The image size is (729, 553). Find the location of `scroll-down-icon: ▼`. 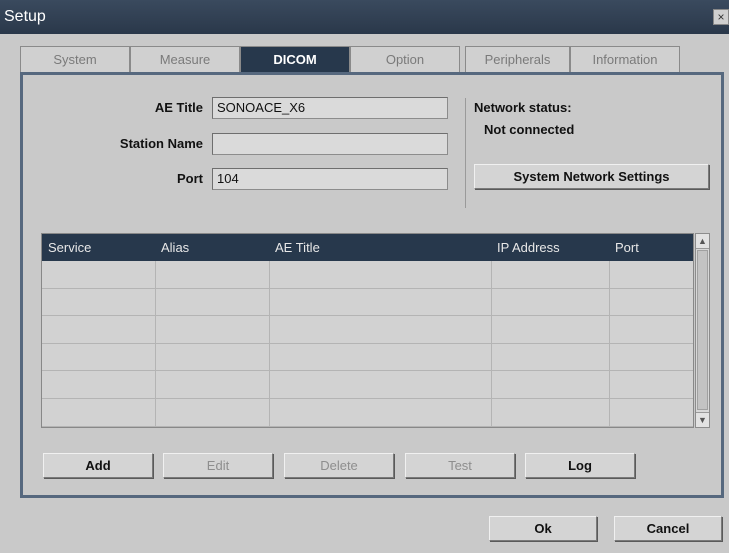

scroll-down-icon: ▼ is located at coordinates (702, 419).